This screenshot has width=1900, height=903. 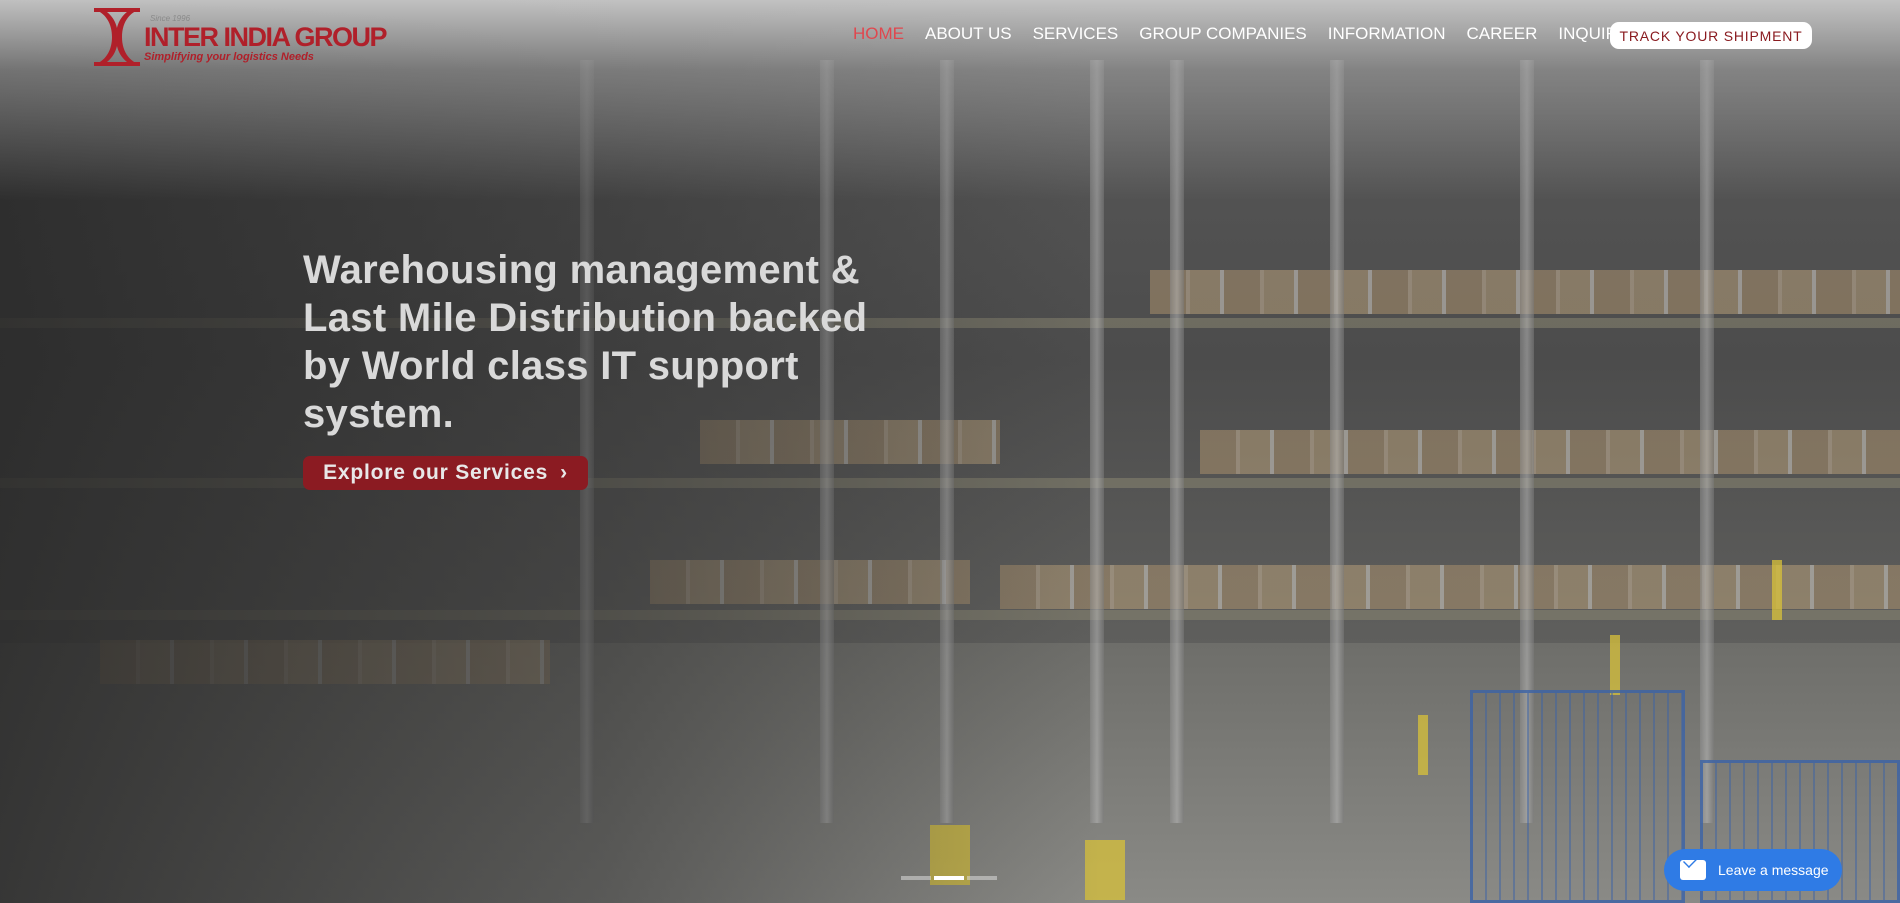 I want to click on nav-about-us: ABOUT US, so click(x=968, y=34).